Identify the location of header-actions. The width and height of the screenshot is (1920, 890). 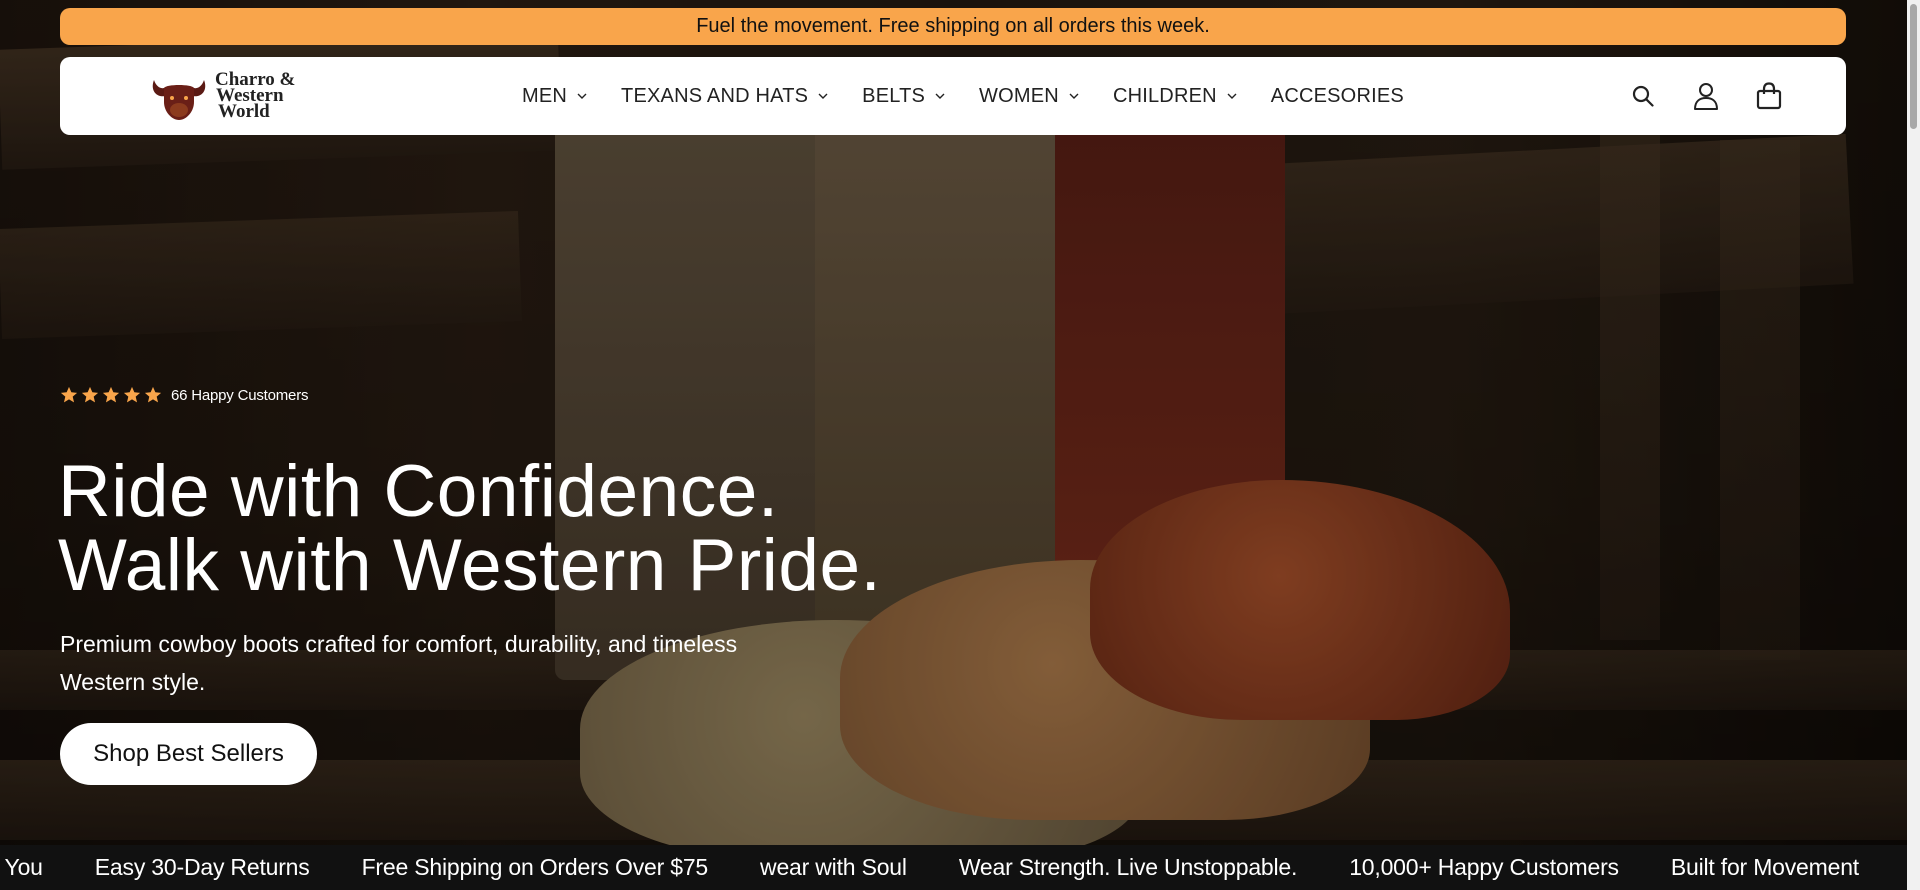
(1689, 96).